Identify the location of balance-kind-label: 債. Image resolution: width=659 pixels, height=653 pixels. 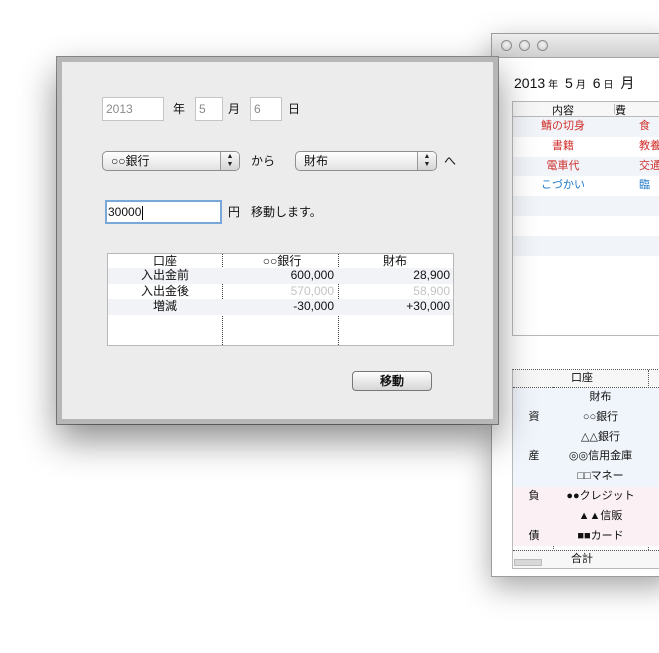
(534, 535).